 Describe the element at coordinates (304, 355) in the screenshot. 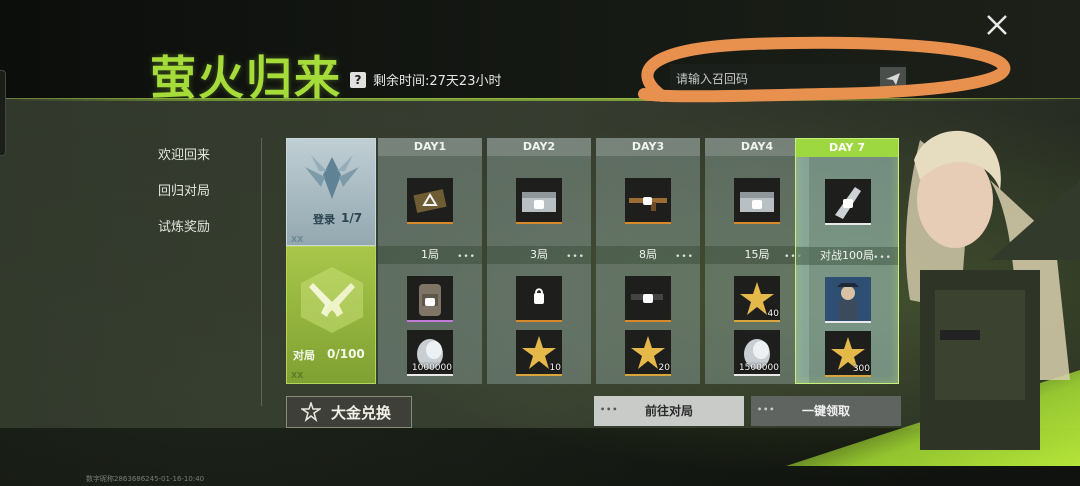

I see `battle-label: 对局` at that location.